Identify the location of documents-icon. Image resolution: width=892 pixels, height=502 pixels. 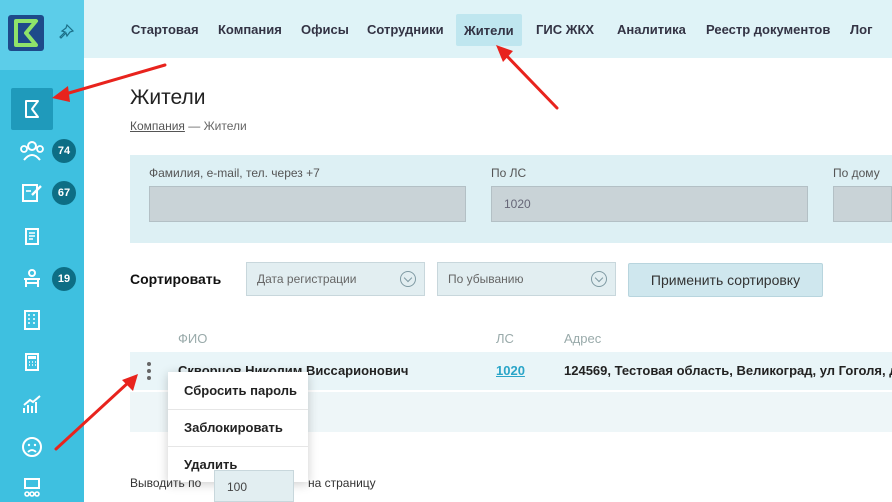
(32, 236).